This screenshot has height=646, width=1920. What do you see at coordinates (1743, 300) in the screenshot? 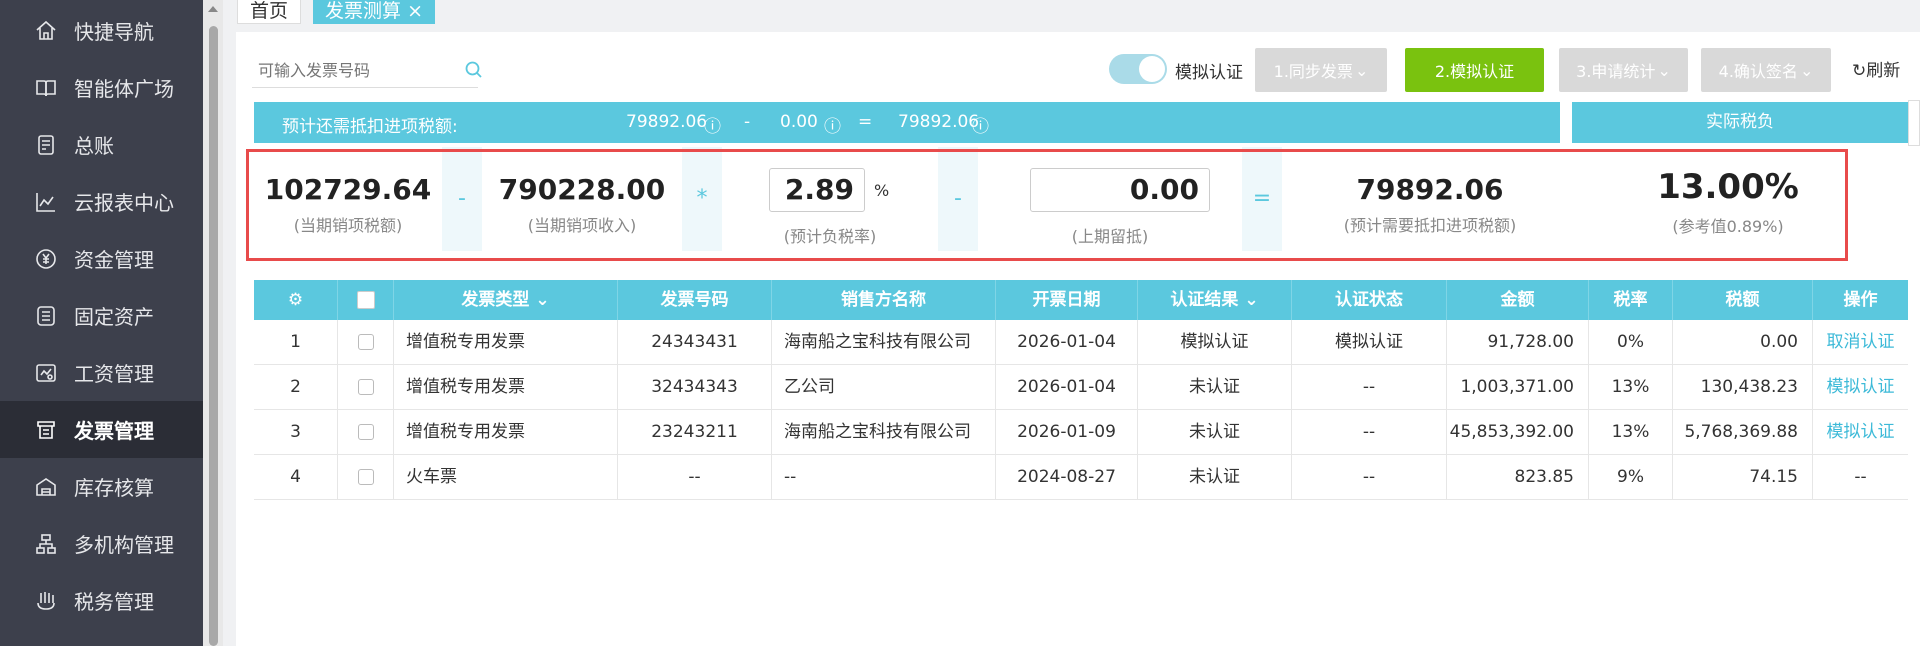
I see `header-tax-amount: 税额` at bounding box center [1743, 300].